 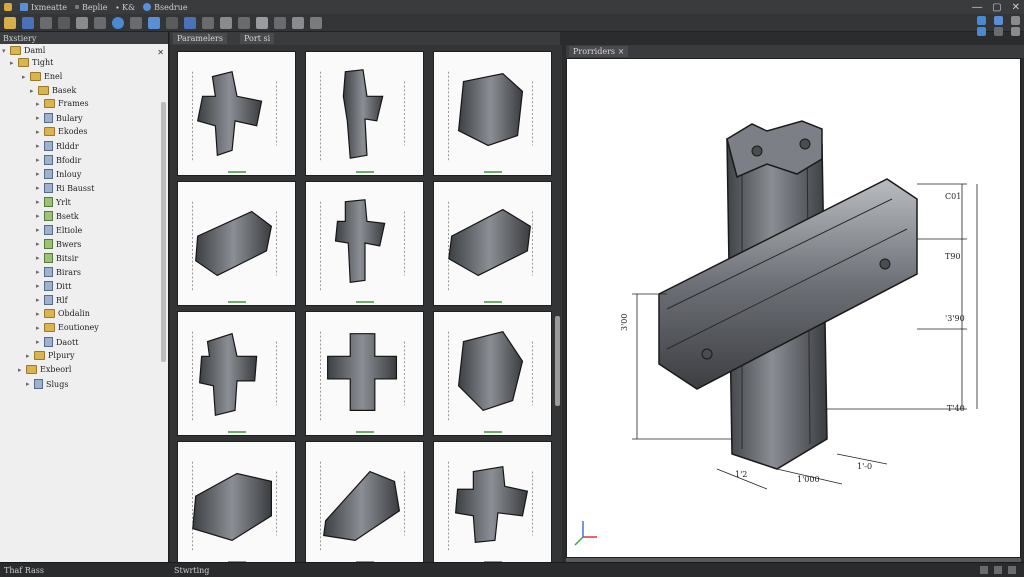 I want to click on pencil-icon, so click(x=46, y=22).